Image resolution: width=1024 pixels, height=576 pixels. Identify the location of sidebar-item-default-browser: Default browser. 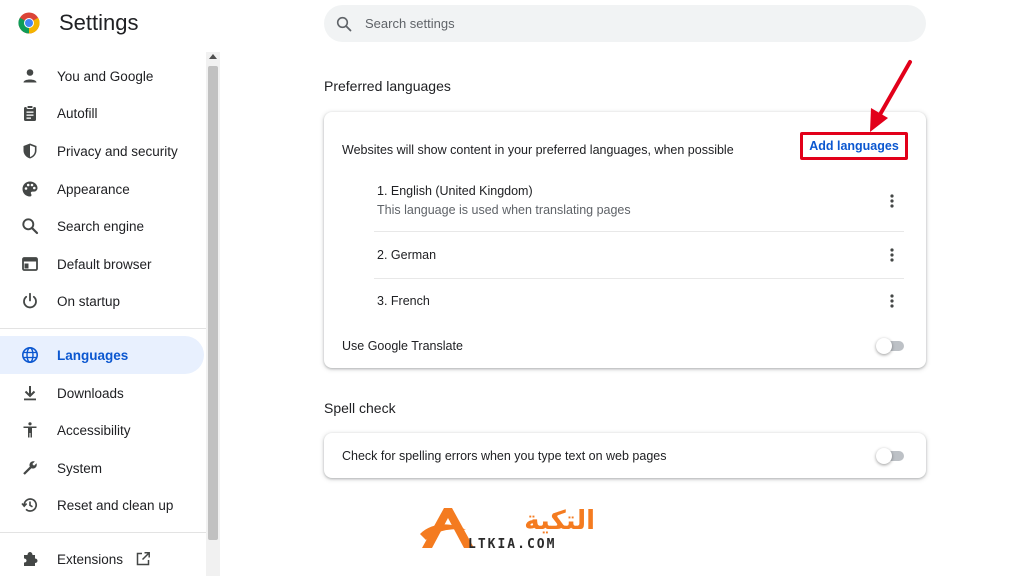
(102, 264).